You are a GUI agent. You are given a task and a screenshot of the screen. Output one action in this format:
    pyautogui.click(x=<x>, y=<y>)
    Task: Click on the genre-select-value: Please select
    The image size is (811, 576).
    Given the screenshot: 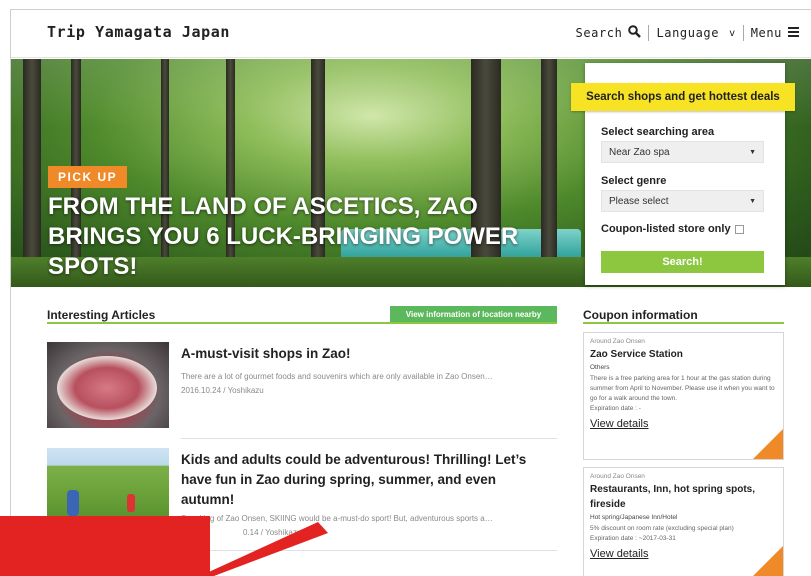 What is the action you would take?
    pyautogui.click(x=639, y=201)
    